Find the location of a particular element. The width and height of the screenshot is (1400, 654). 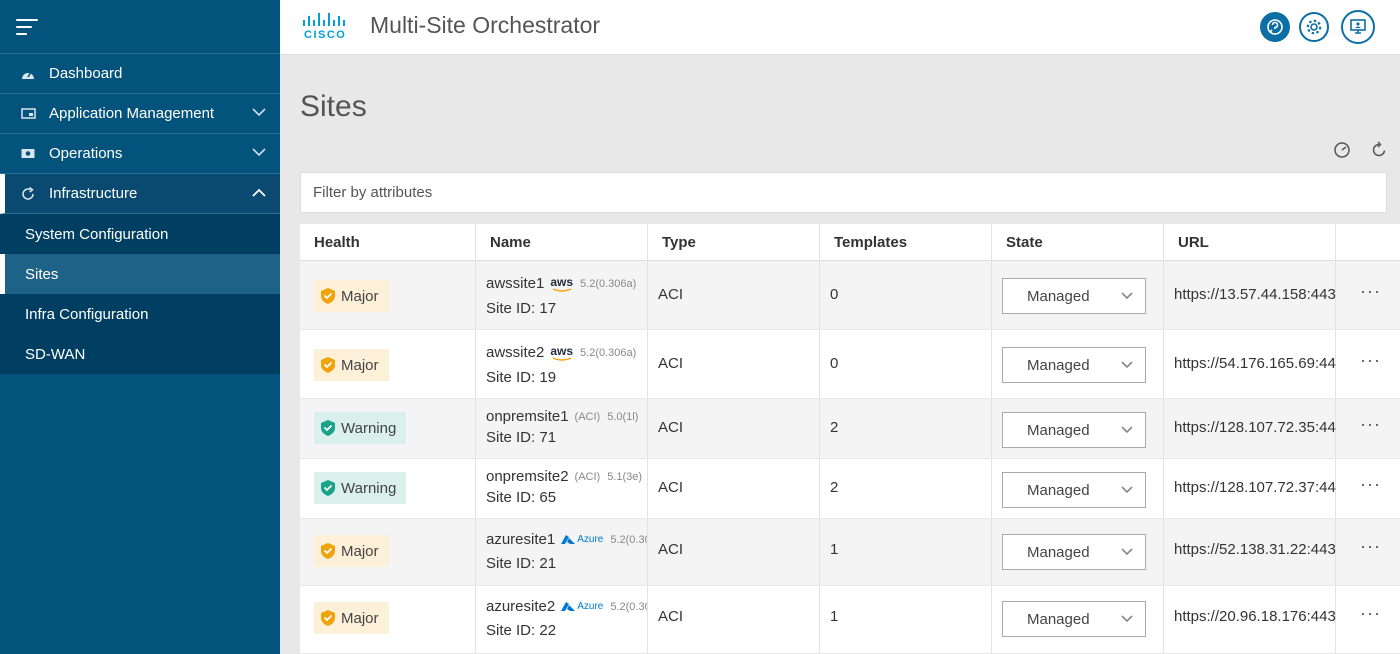

site-name: onpremsite1 (ACI) 5.0(1l) is located at coordinates (562, 416).